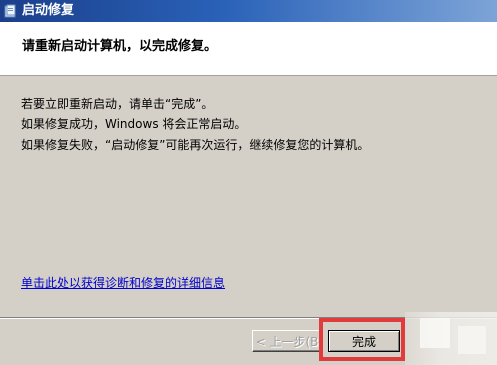 This screenshot has height=365, width=497. Describe the element at coordinates (117, 104) in the screenshot. I see `instruction-restart: 若要立即重新启动，请单击“完成”。` at that location.